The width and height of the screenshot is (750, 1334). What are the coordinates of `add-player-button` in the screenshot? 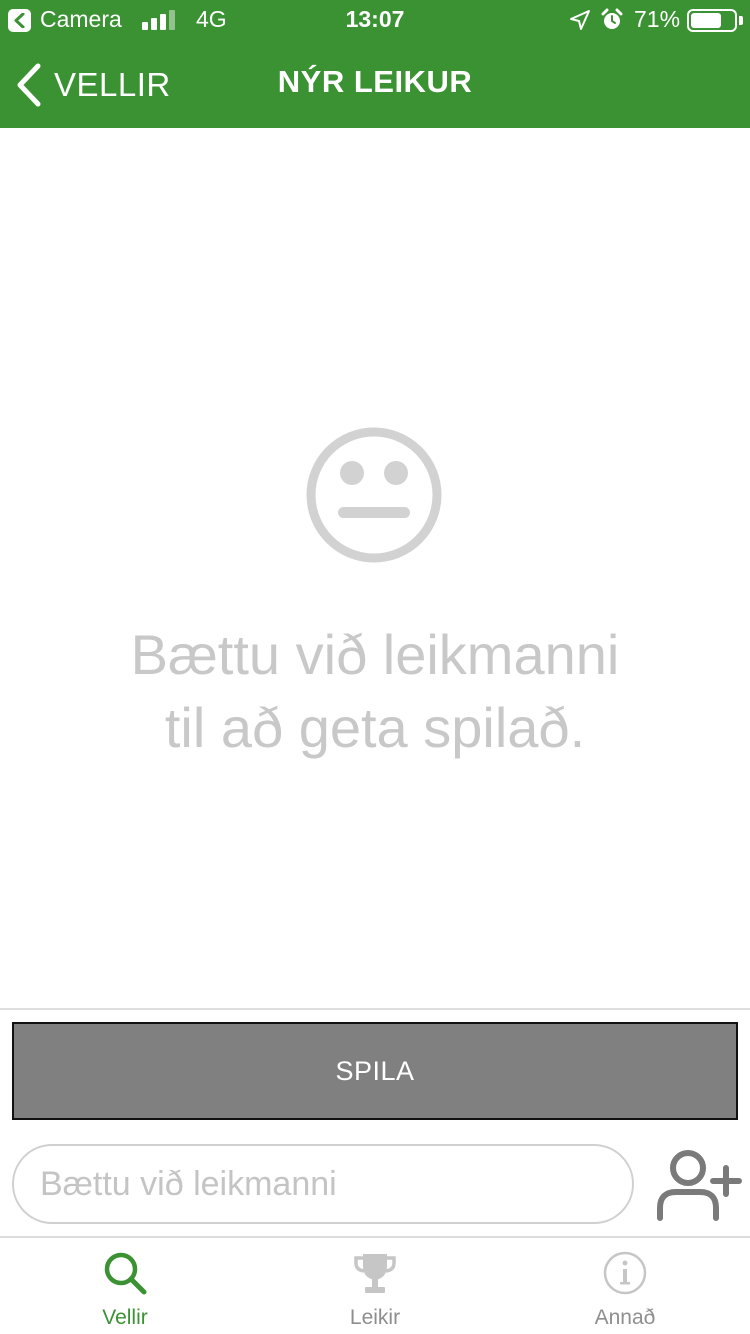 It's located at (698, 1186).